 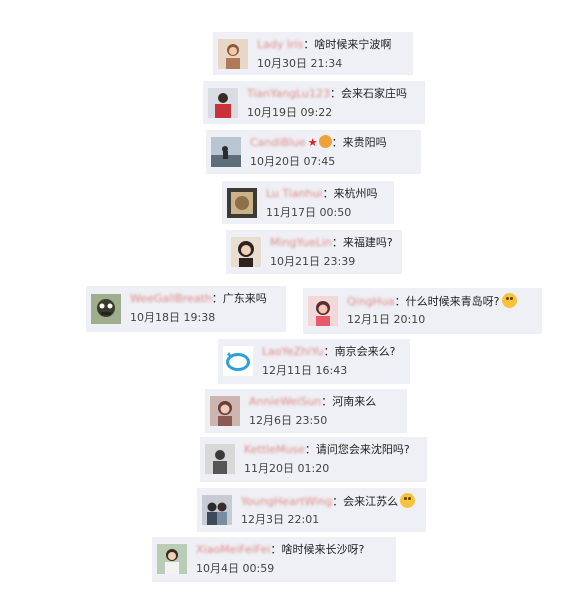 I want to click on comment-text: ：会来石家庄吗, so click(x=368, y=93).